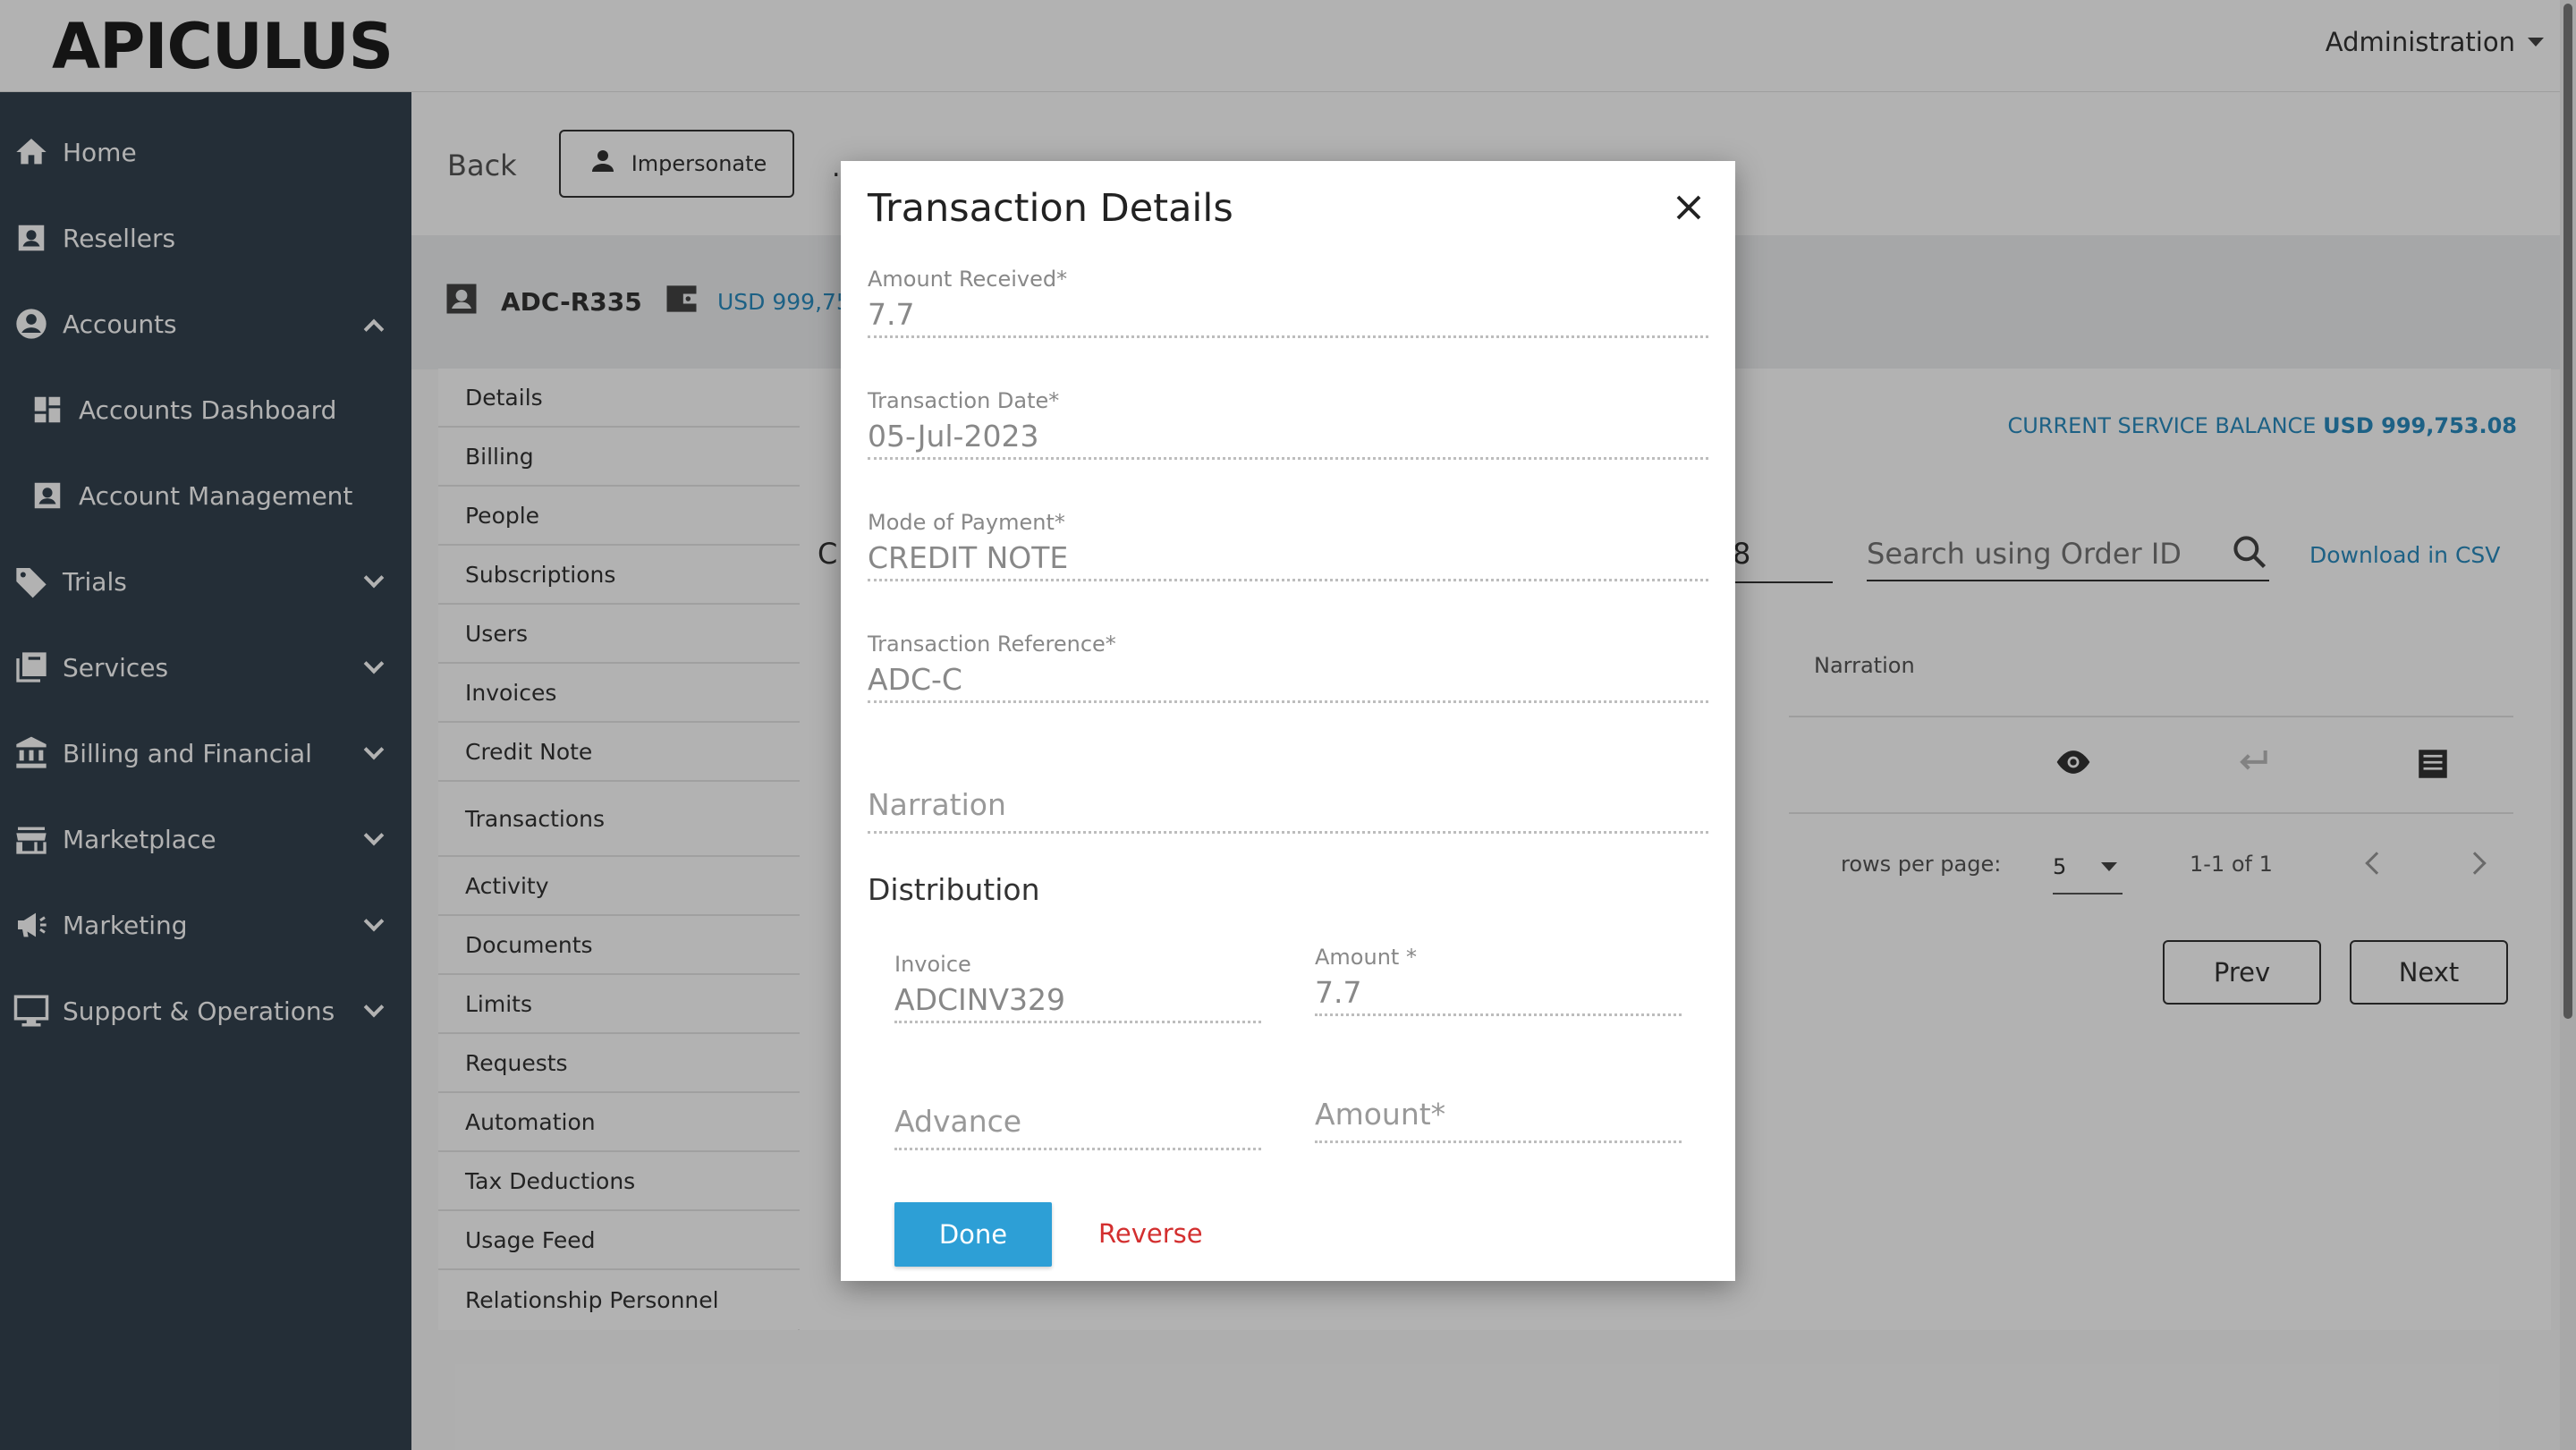  I want to click on done-button: Done, so click(973, 1234).